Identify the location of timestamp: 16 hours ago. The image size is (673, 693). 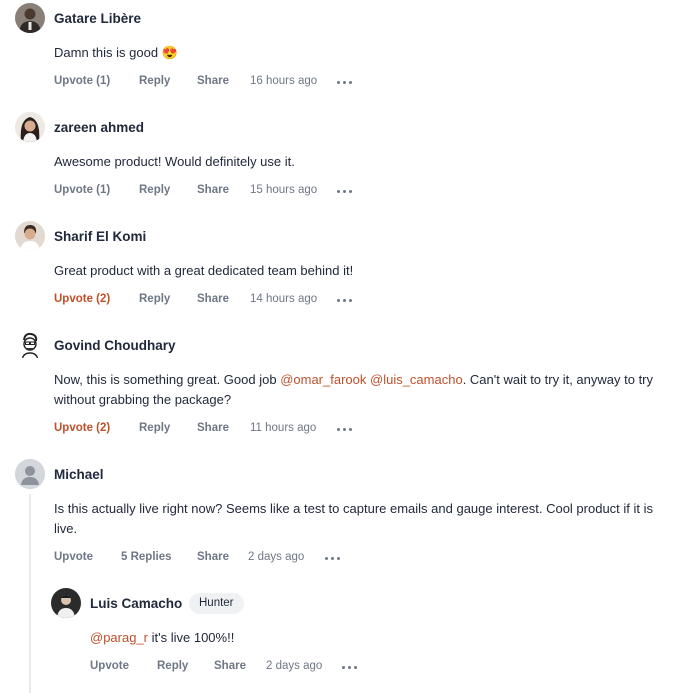
(283, 81).